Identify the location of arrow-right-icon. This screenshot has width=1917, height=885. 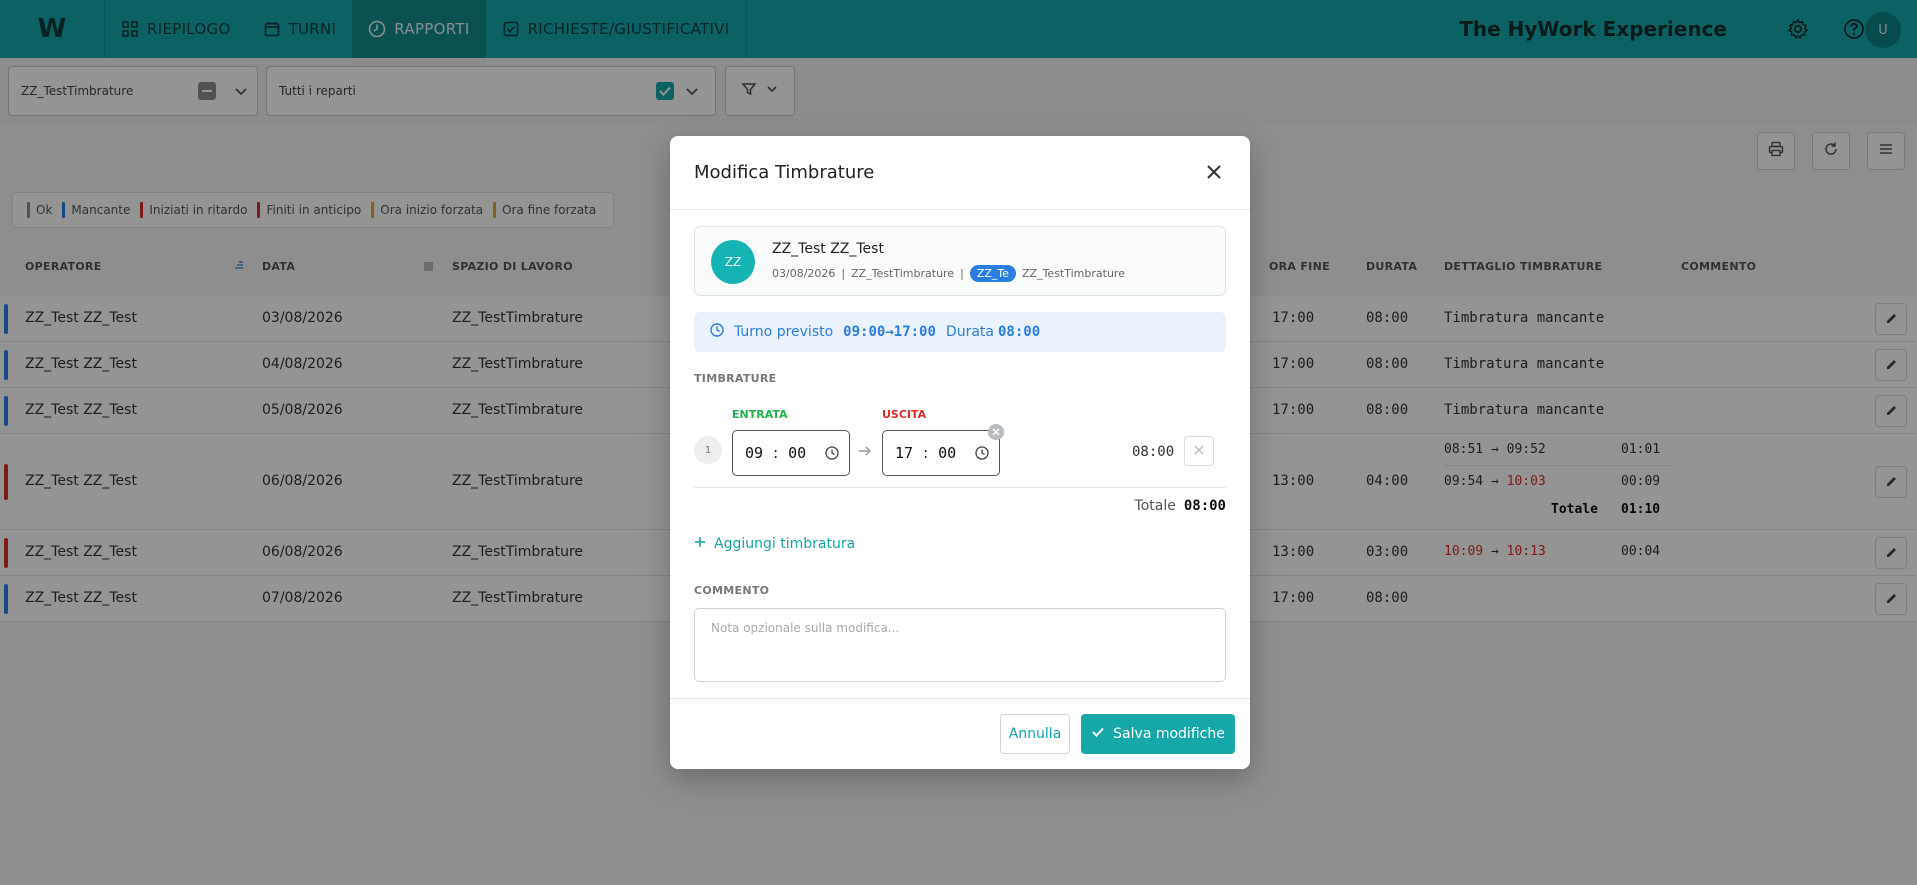
(865, 453).